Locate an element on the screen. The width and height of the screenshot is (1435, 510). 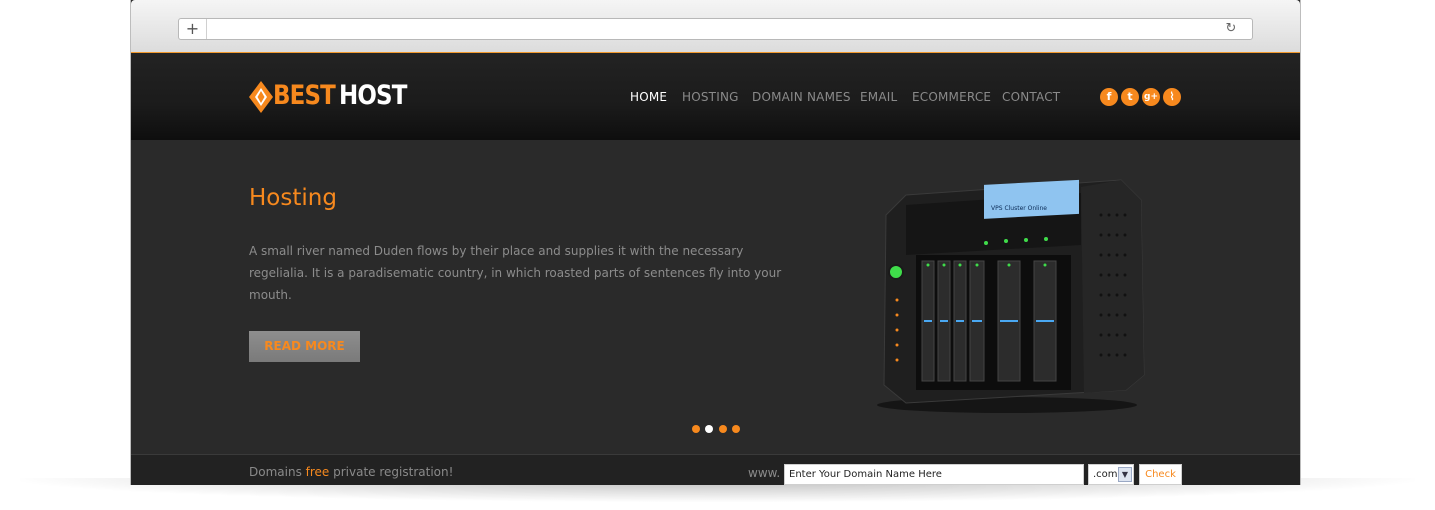
nav-item-ecommerce: ECOMMERCE is located at coordinates (951, 97).